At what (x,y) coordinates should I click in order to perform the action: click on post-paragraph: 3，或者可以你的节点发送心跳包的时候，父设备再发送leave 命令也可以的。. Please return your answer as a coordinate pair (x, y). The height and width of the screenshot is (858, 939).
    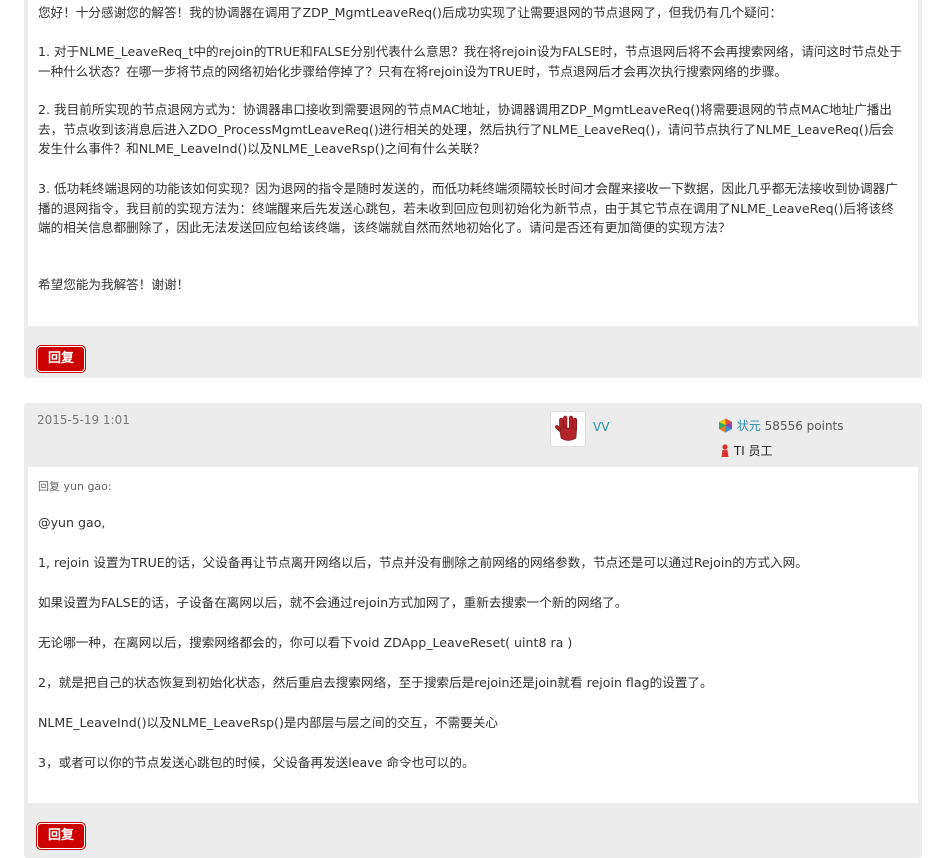
    Looking at the image, I should click on (256, 762).